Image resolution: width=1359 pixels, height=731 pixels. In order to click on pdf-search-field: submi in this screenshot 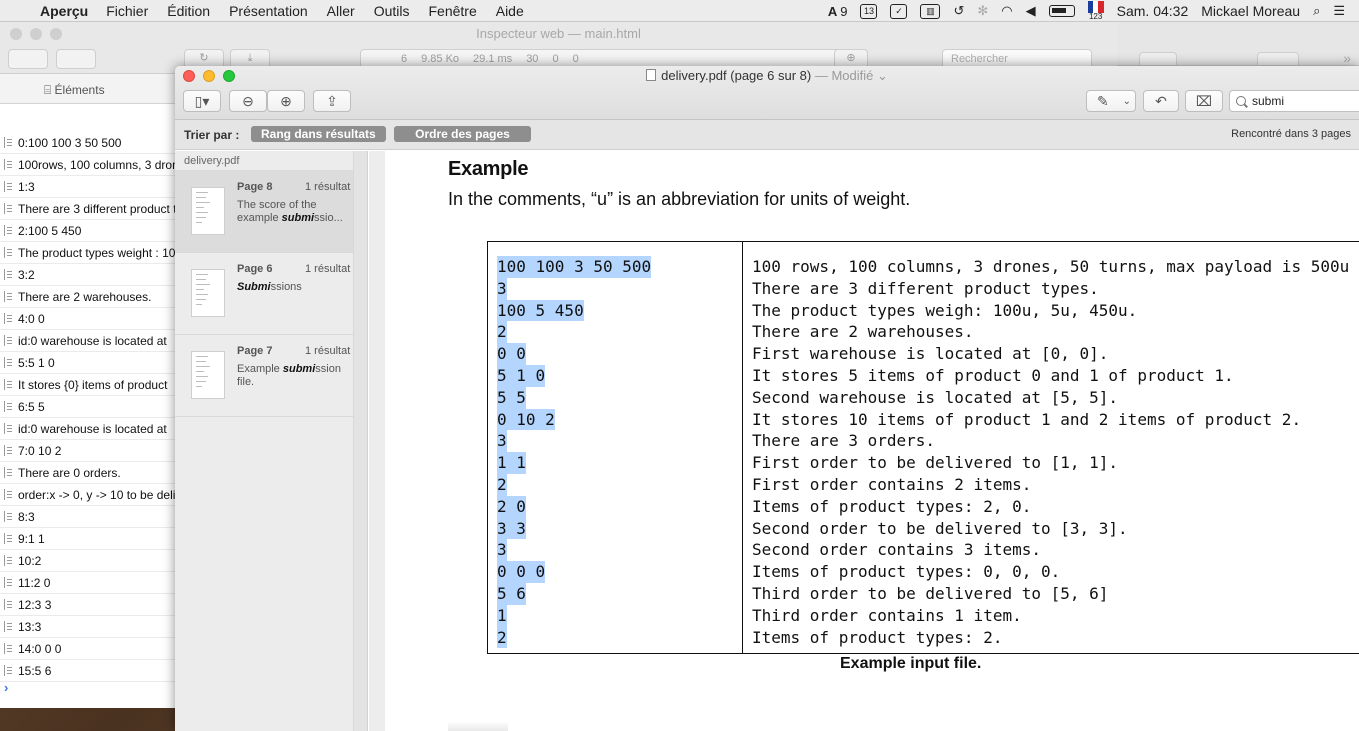, I will do `click(1294, 101)`.